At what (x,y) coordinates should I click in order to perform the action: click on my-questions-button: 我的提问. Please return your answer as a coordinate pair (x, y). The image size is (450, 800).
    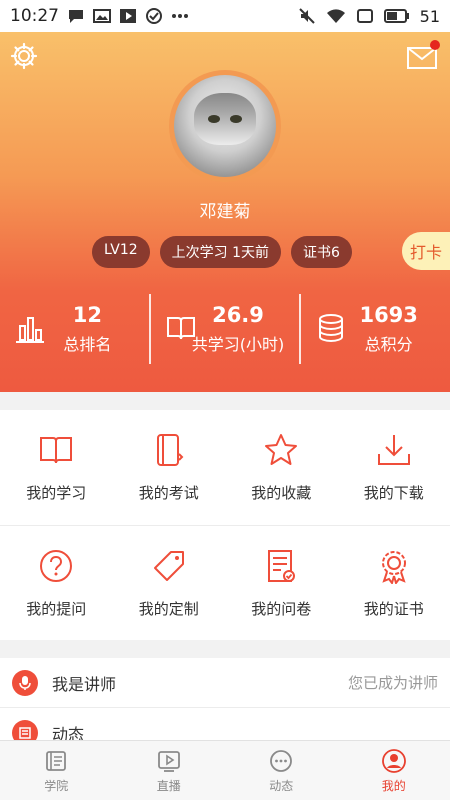
    Looking at the image, I should click on (56, 583).